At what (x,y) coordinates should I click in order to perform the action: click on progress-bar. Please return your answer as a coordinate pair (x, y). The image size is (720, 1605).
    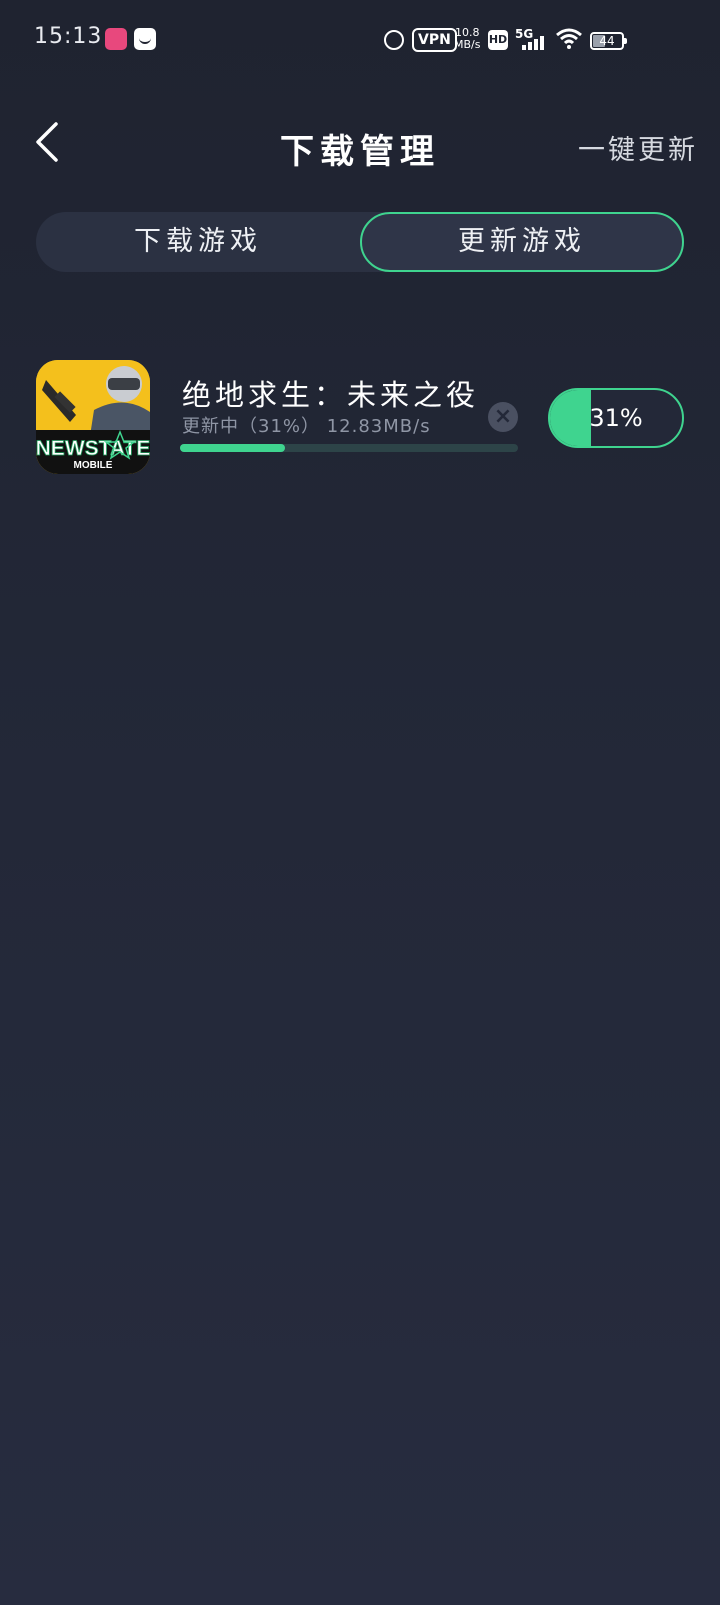
    Looking at the image, I should click on (349, 448).